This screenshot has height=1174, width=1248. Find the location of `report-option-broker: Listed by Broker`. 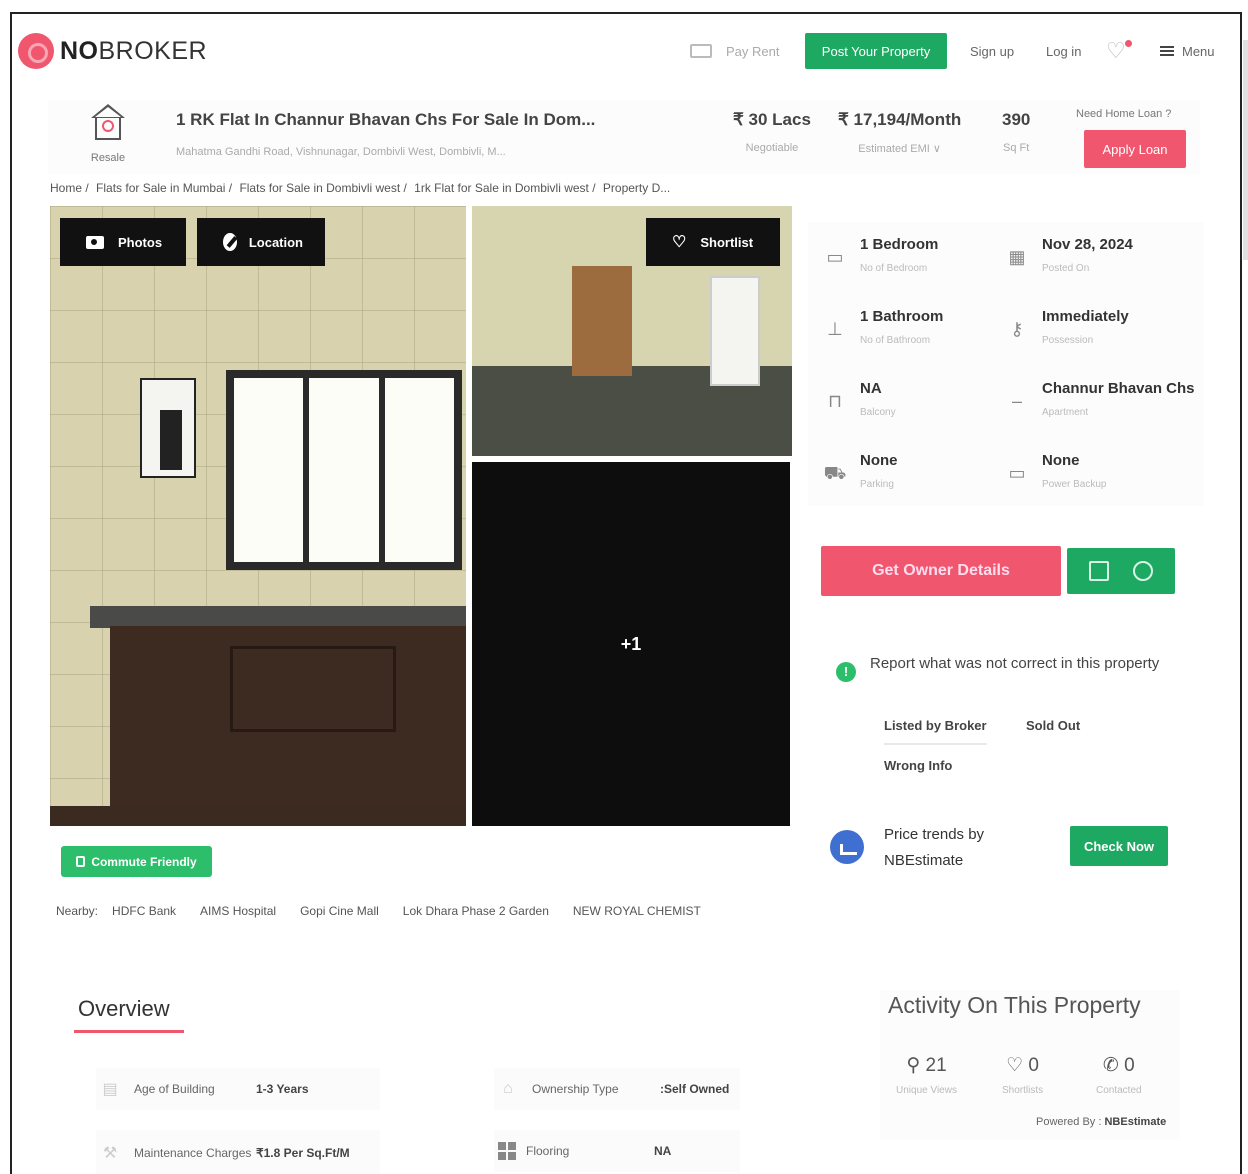

report-option-broker: Listed by Broker is located at coordinates (935, 731).